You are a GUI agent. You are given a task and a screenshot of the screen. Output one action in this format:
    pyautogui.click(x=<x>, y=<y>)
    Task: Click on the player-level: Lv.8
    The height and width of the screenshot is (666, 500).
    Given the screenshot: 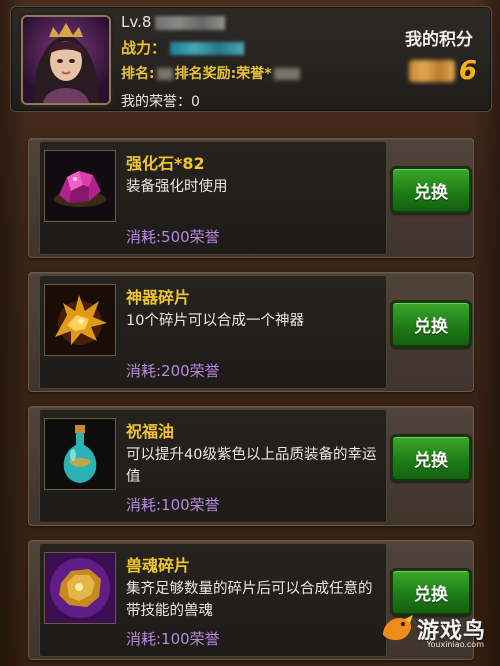 What is the action you would take?
    pyautogui.click(x=173, y=22)
    